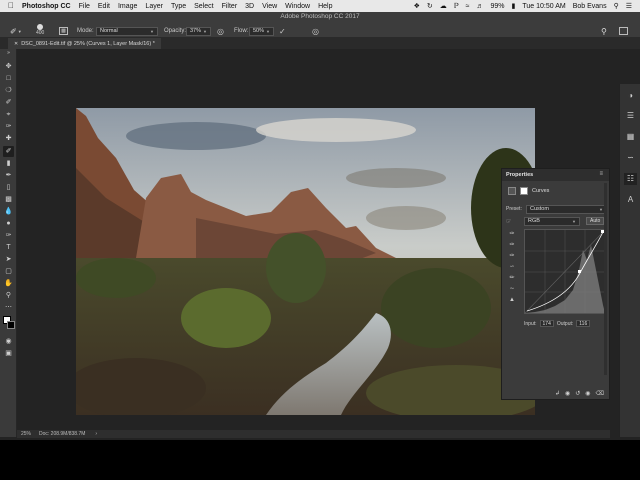 The height and width of the screenshot is (480, 640). Describe the element at coordinates (417, 6) in the screenshot. I see `dropbox-icon: ❖` at that location.